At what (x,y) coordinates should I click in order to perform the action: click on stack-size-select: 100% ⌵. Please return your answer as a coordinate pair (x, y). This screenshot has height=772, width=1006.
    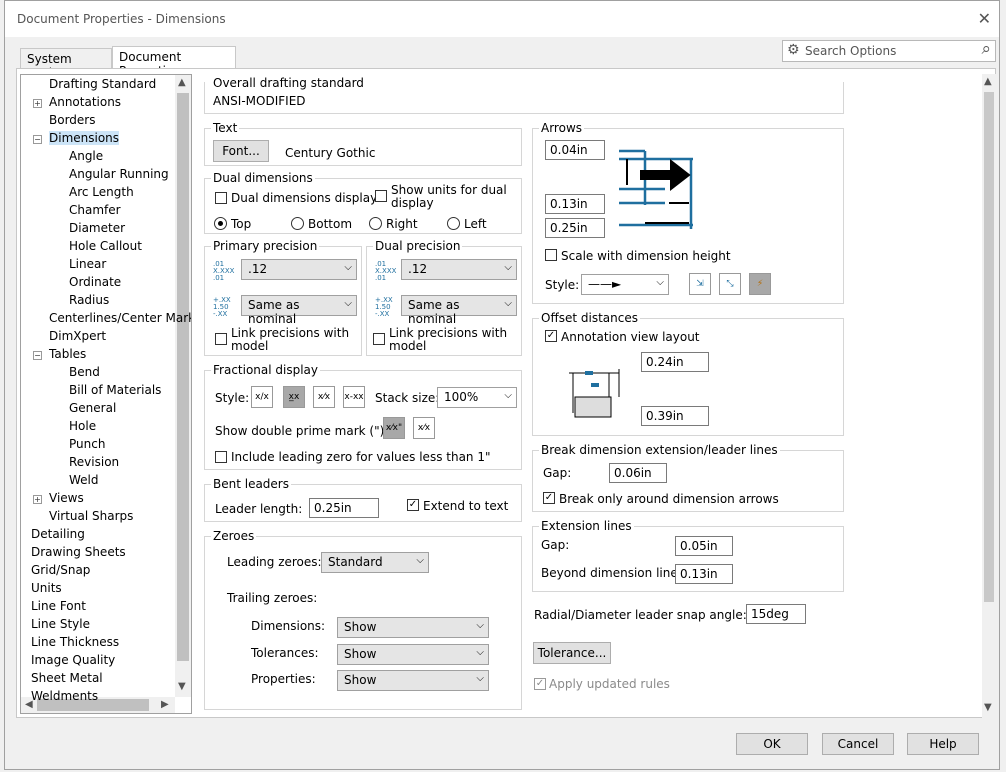
    Looking at the image, I should click on (477, 397).